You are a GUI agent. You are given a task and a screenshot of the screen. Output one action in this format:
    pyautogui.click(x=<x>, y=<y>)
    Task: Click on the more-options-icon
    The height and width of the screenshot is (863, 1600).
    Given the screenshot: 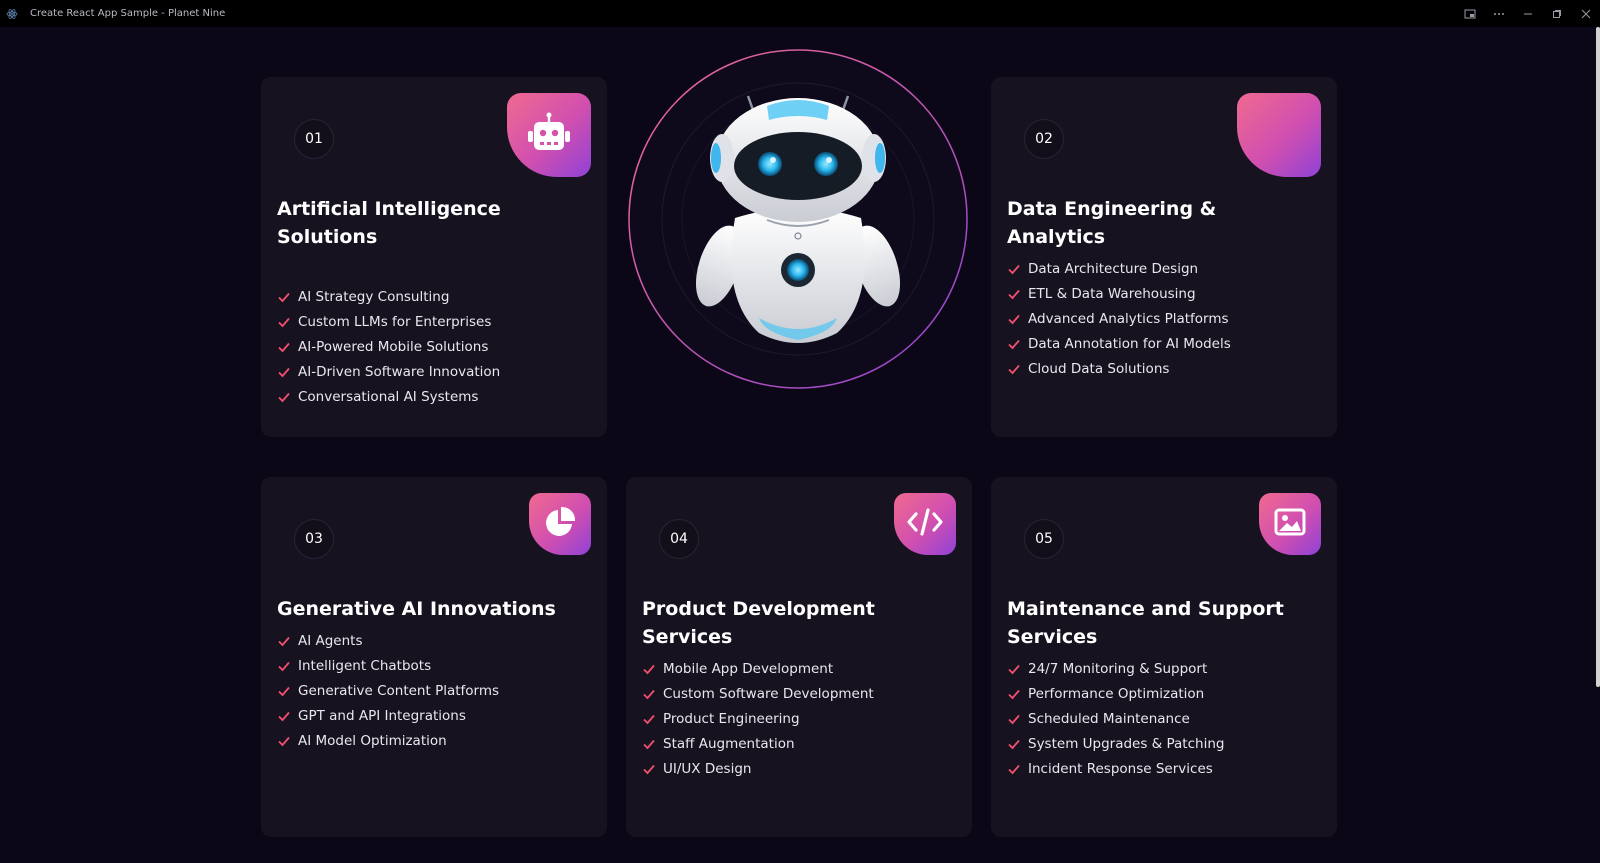 What is the action you would take?
    pyautogui.click(x=1499, y=13)
    